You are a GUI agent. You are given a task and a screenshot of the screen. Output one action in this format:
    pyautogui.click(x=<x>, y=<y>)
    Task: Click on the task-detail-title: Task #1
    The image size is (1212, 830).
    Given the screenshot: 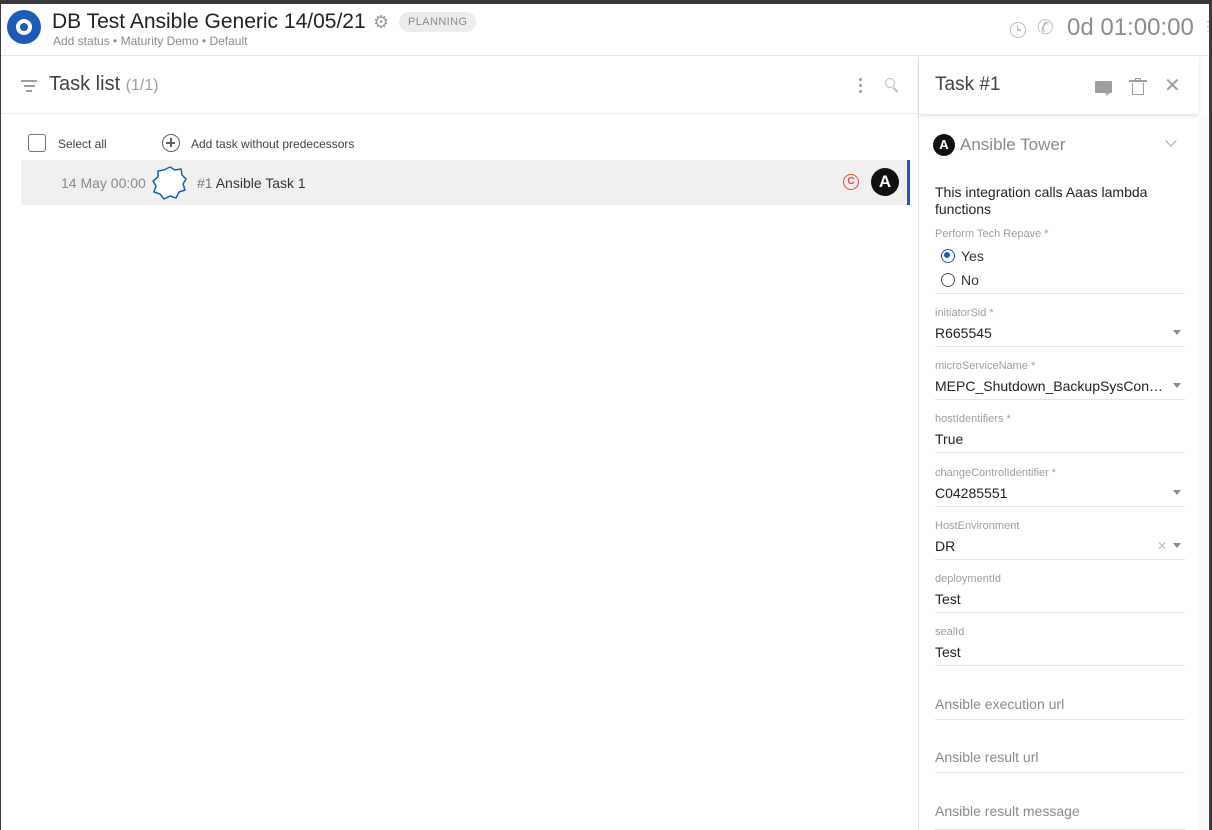 What is the action you would take?
    pyautogui.click(x=968, y=84)
    